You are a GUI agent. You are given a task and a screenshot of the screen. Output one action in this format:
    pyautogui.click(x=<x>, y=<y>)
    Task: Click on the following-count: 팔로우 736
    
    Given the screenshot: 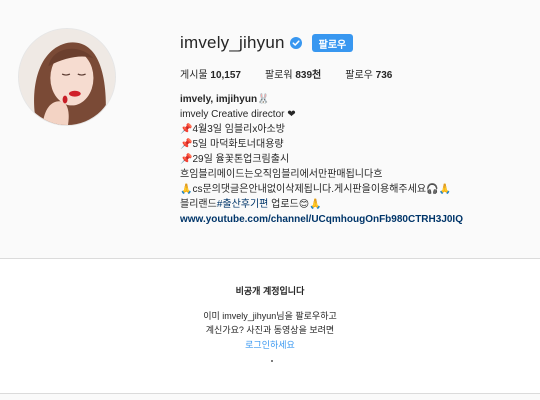 What is the action you would take?
    pyautogui.click(x=368, y=73)
    